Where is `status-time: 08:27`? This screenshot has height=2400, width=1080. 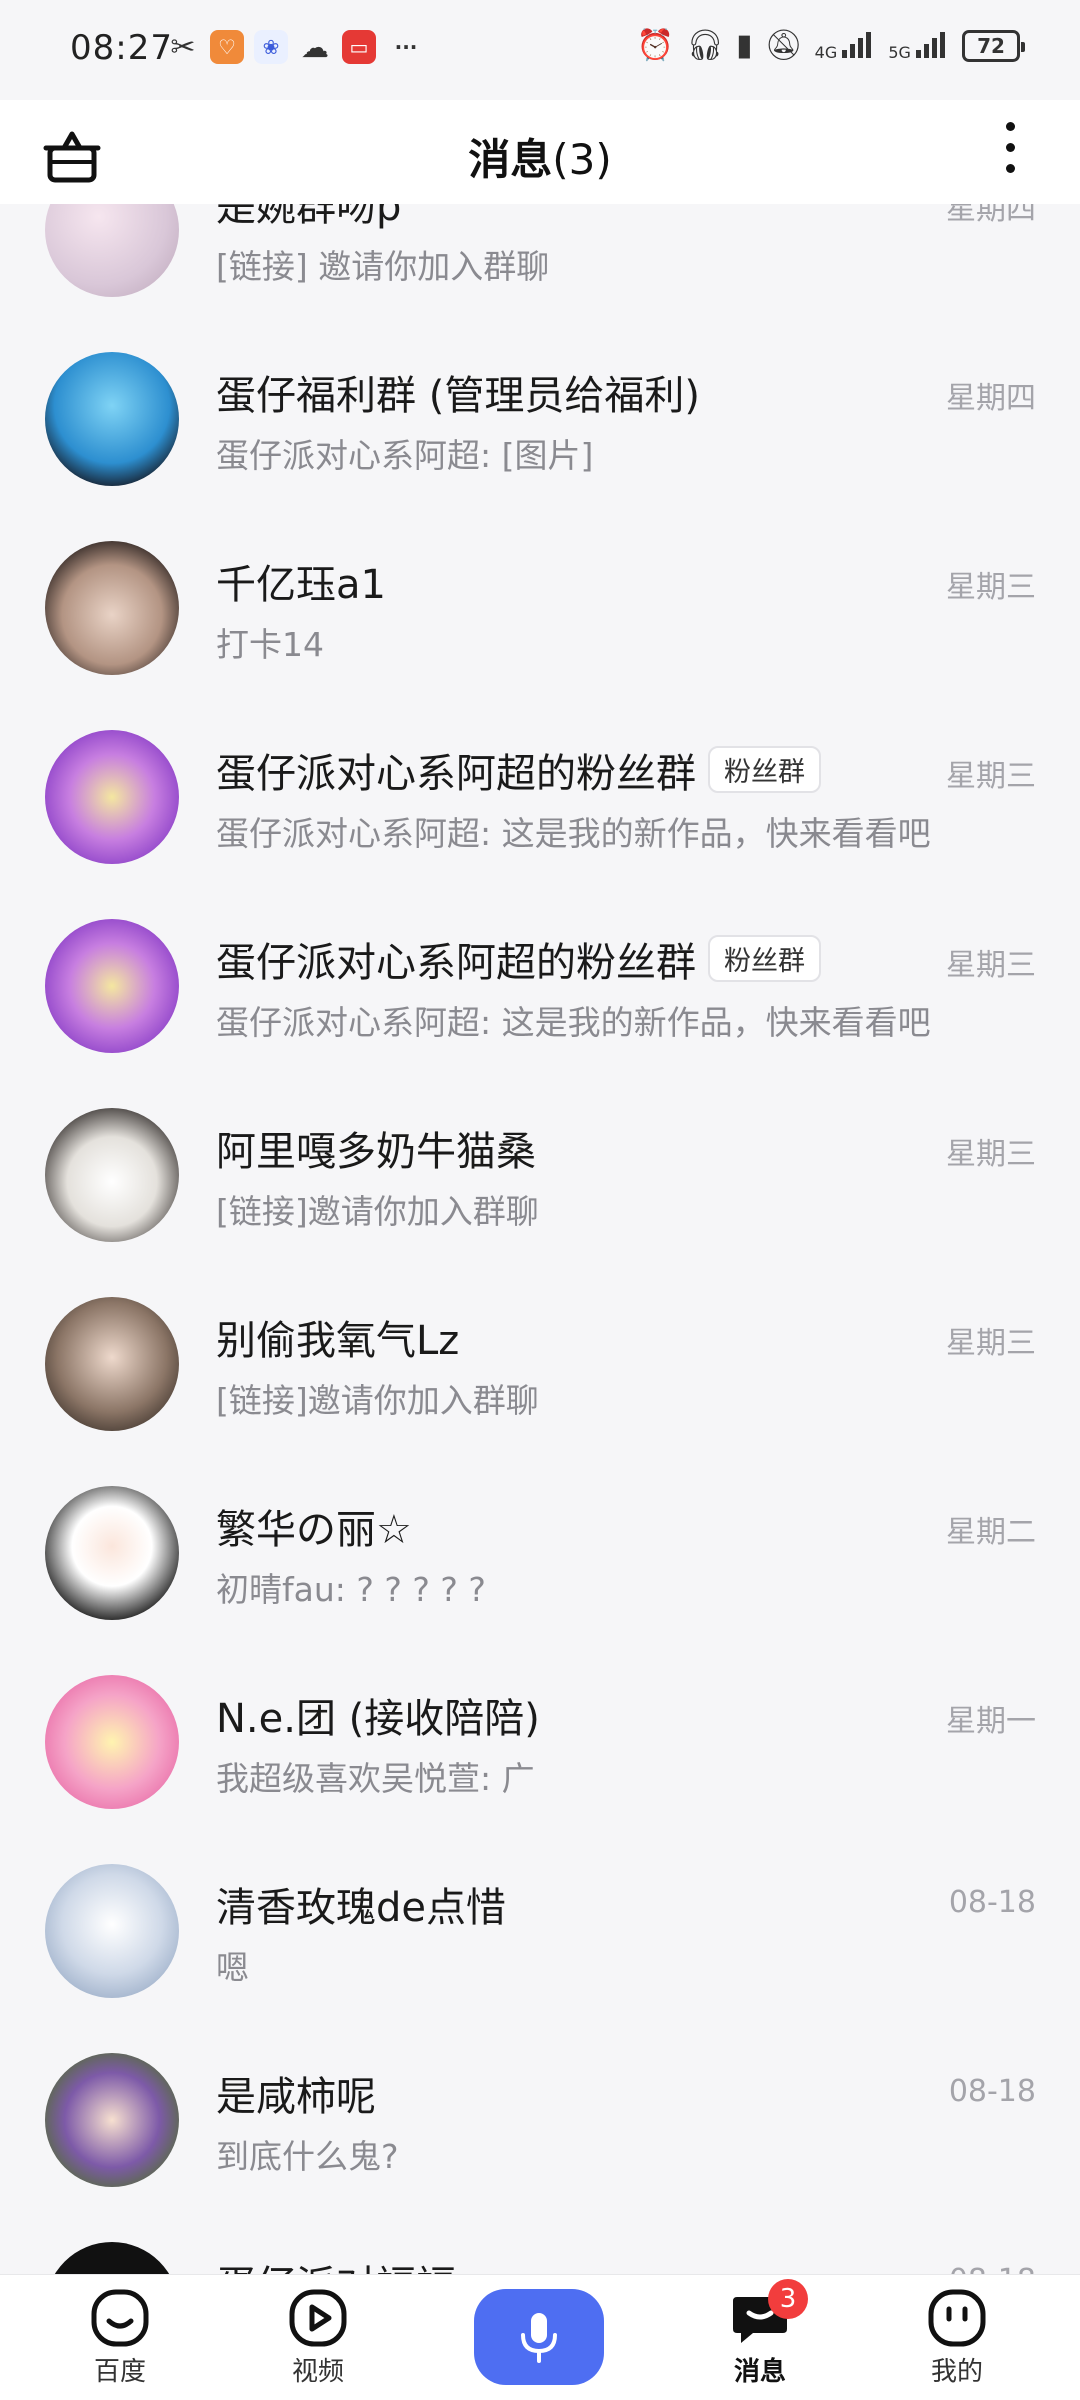 status-time: 08:27 is located at coordinates (121, 48).